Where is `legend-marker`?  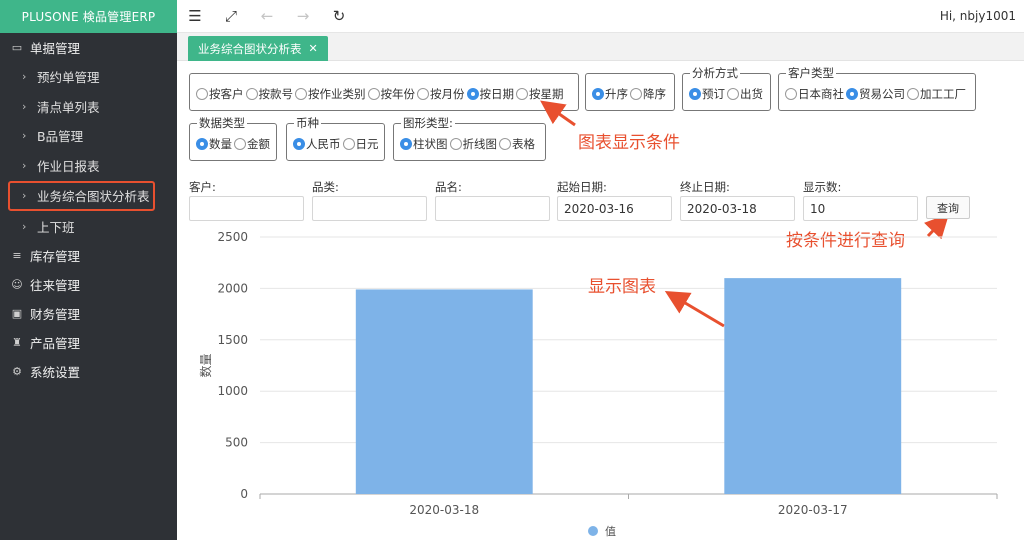 legend-marker is located at coordinates (593, 531).